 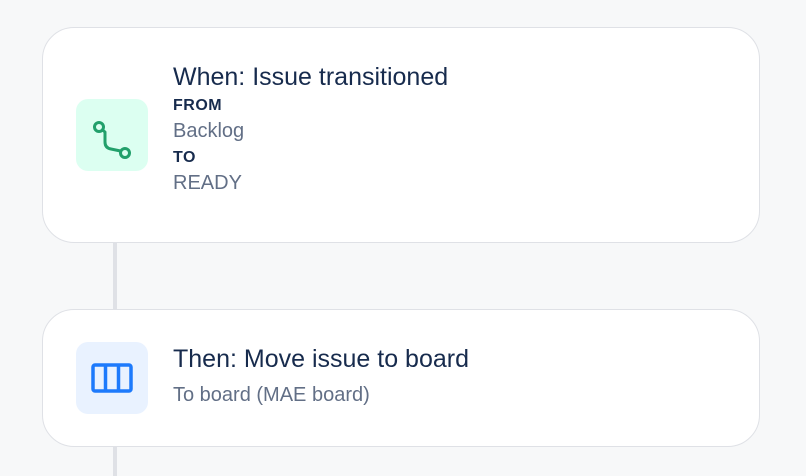 I want to click on trigger-icon-tile, so click(x=112, y=135).